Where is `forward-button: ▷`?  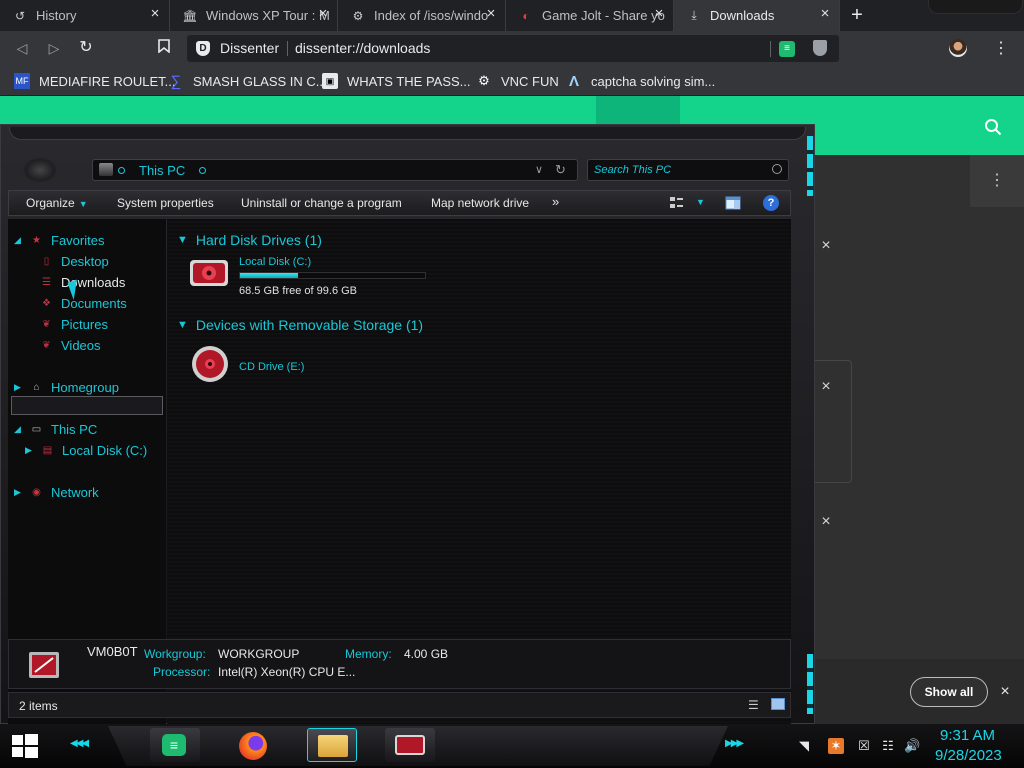 forward-button: ▷ is located at coordinates (54, 48).